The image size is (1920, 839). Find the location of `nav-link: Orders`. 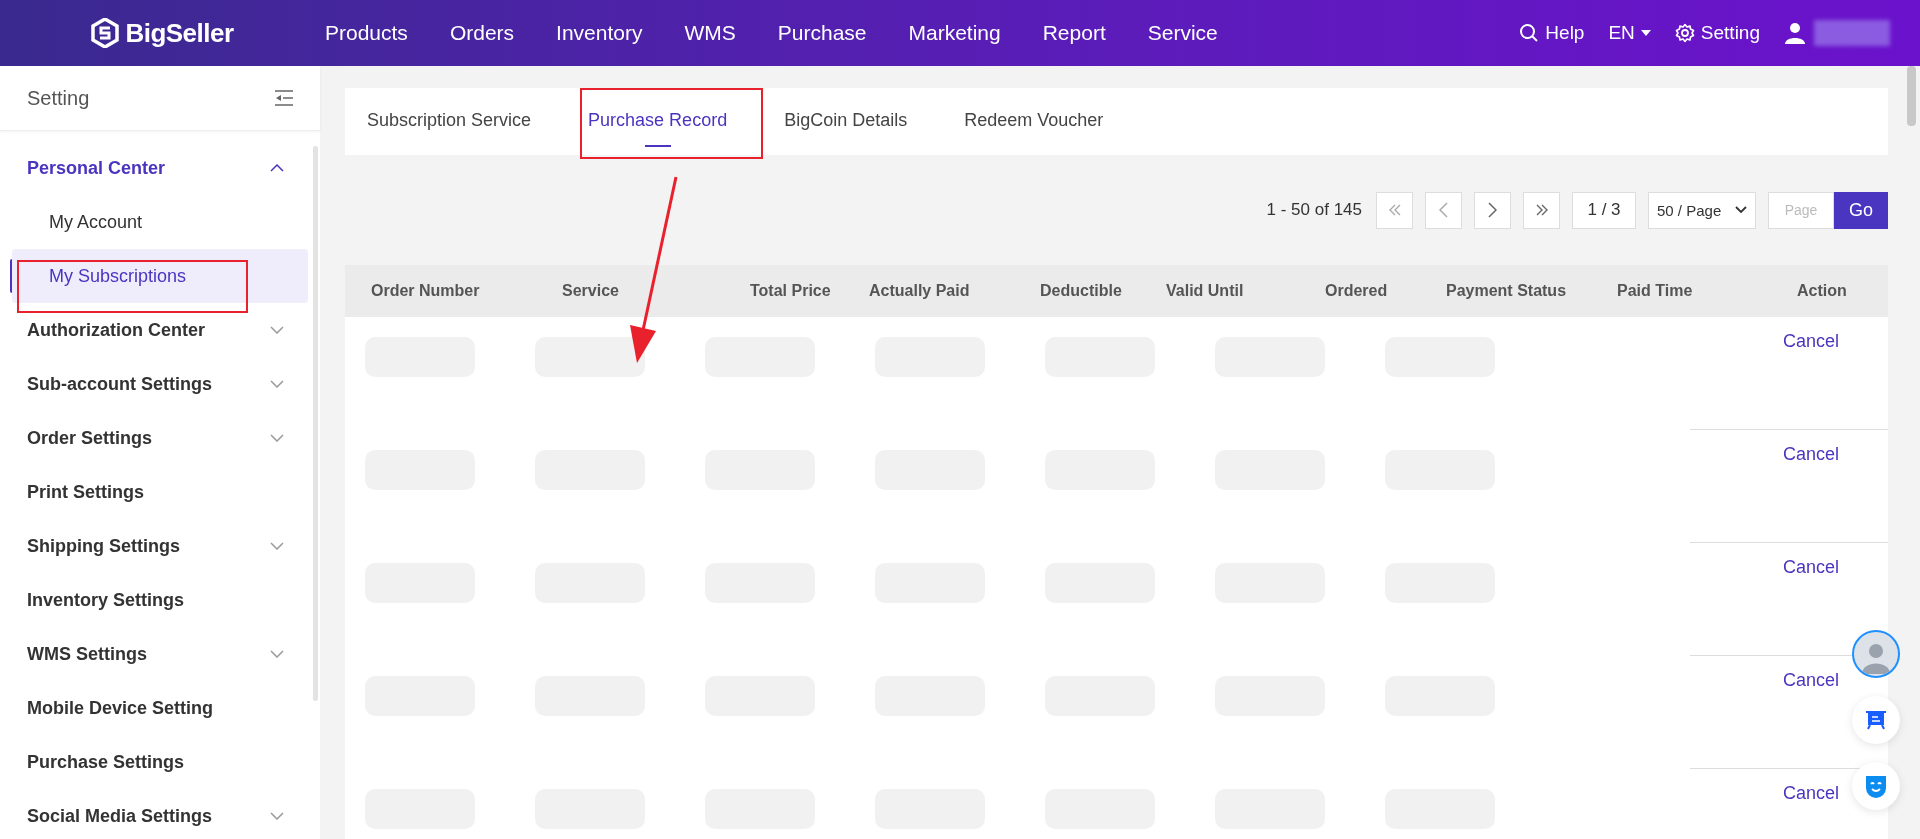

nav-link: Orders is located at coordinates (482, 33).